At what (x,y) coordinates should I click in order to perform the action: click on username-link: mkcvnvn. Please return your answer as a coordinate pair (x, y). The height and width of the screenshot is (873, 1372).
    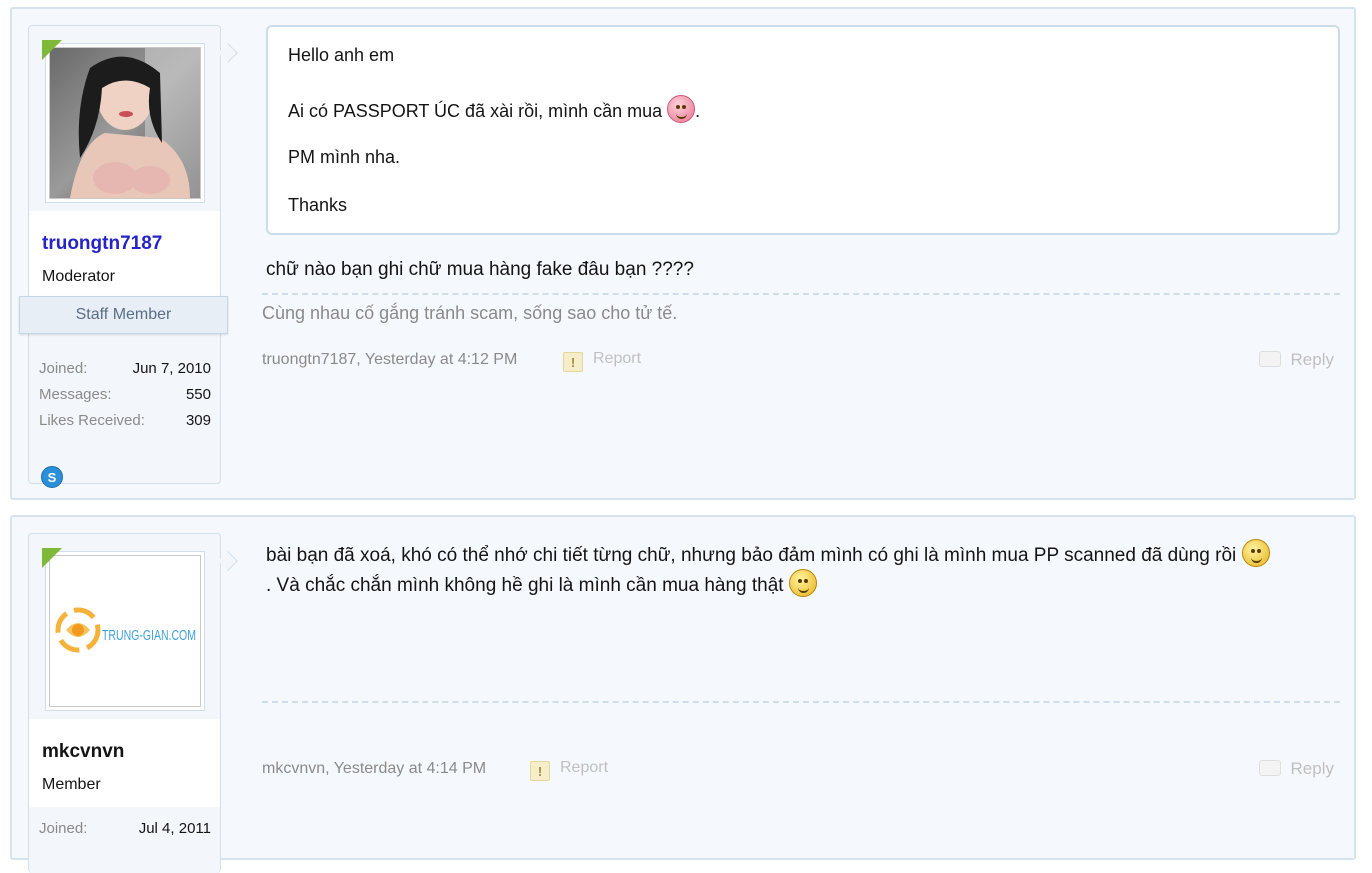
    Looking at the image, I should click on (83, 752).